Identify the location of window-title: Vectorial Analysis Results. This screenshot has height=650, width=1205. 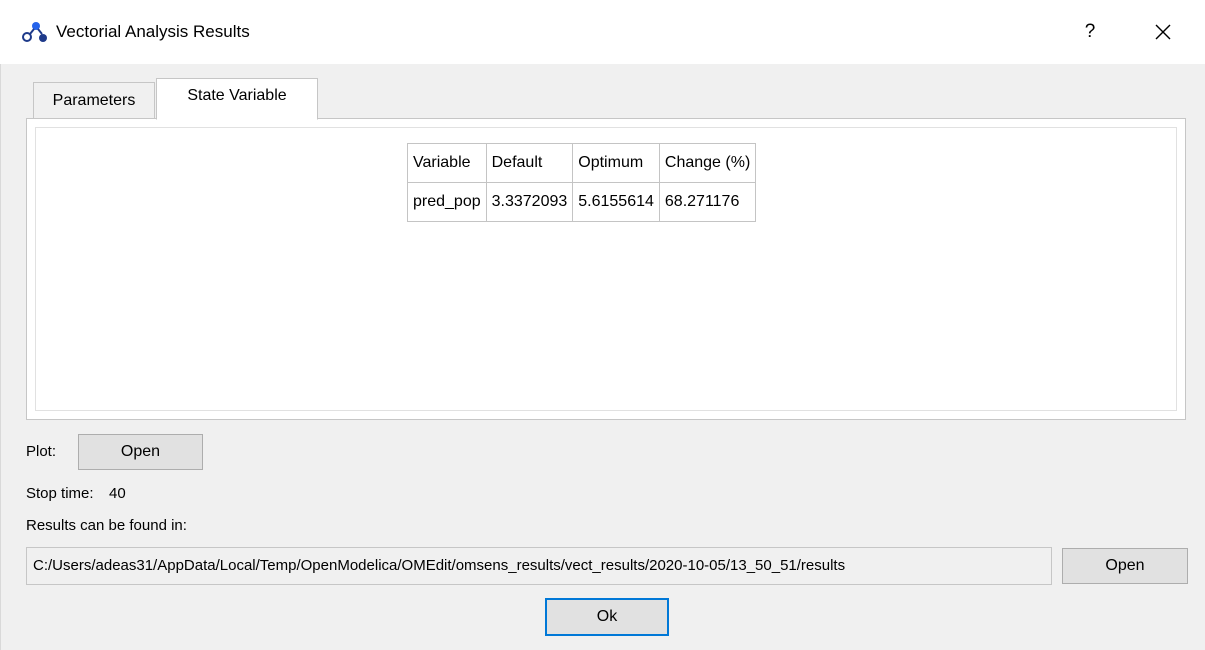
(153, 31).